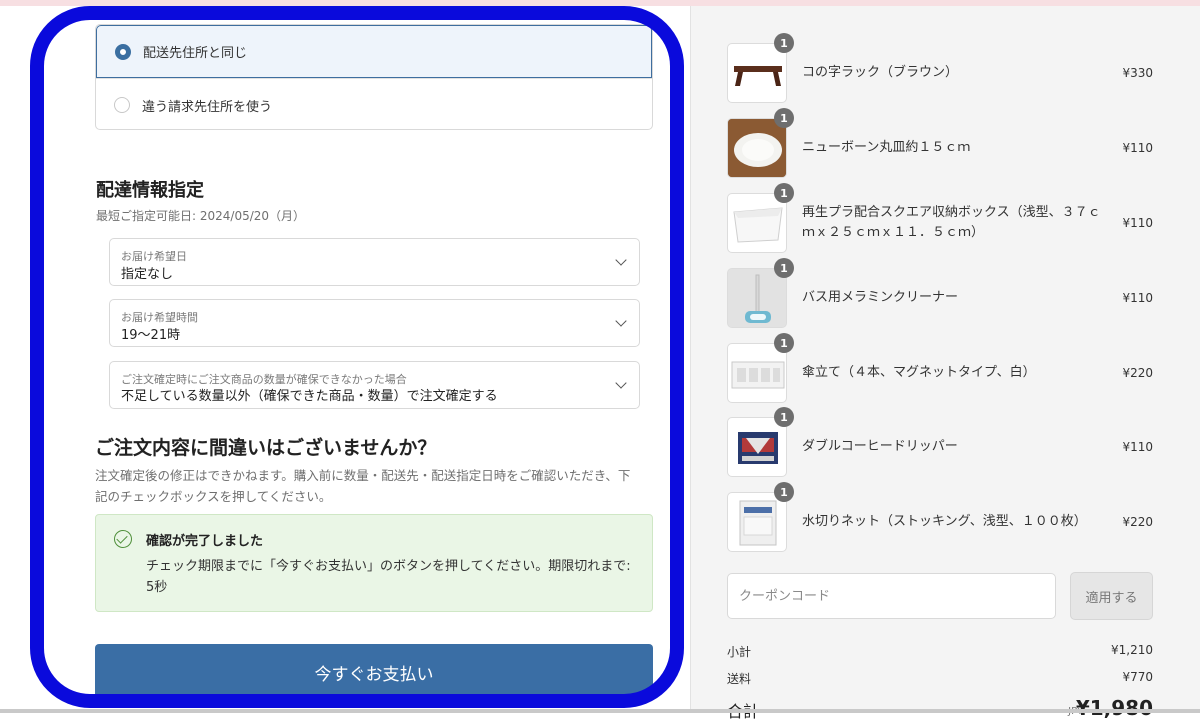 This screenshot has width=1200, height=722. I want to click on delivery-date-value: 指定なし, so click(147, 274).